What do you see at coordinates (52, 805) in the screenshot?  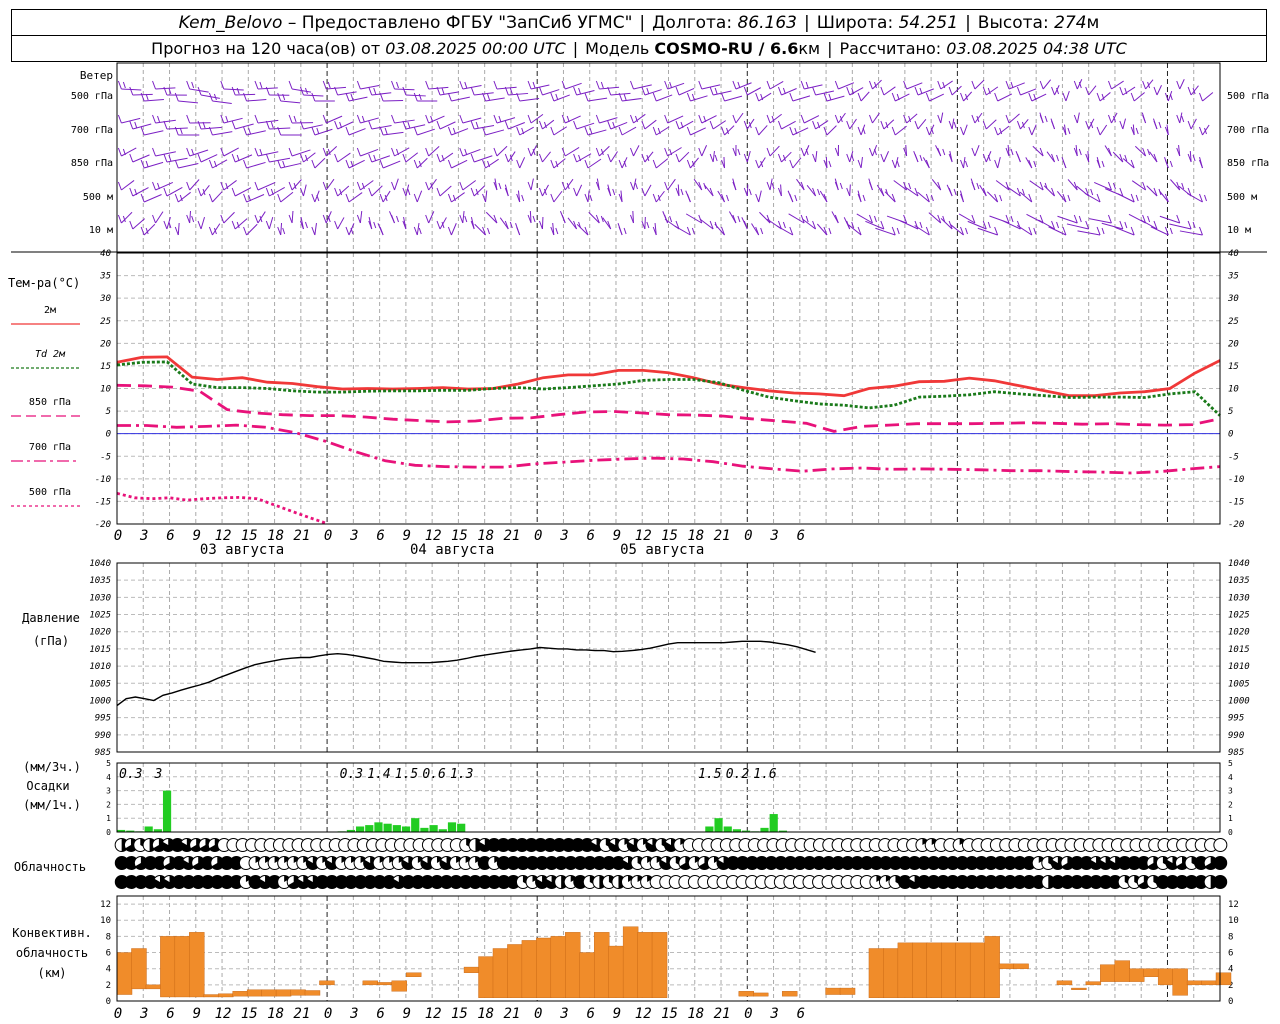 I see `precip-unit-1h: (мм/1ч.)` at bounding box center [52, 805].